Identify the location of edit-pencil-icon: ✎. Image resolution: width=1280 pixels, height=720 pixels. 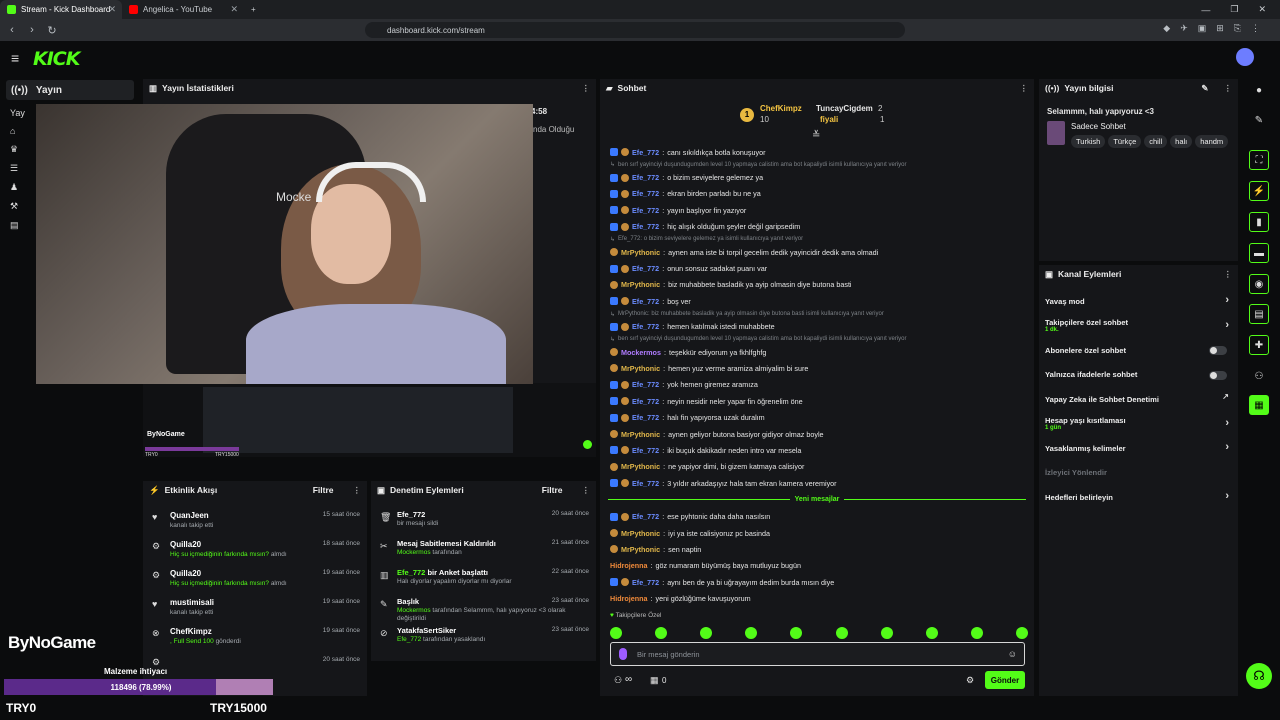
(1204, 88).